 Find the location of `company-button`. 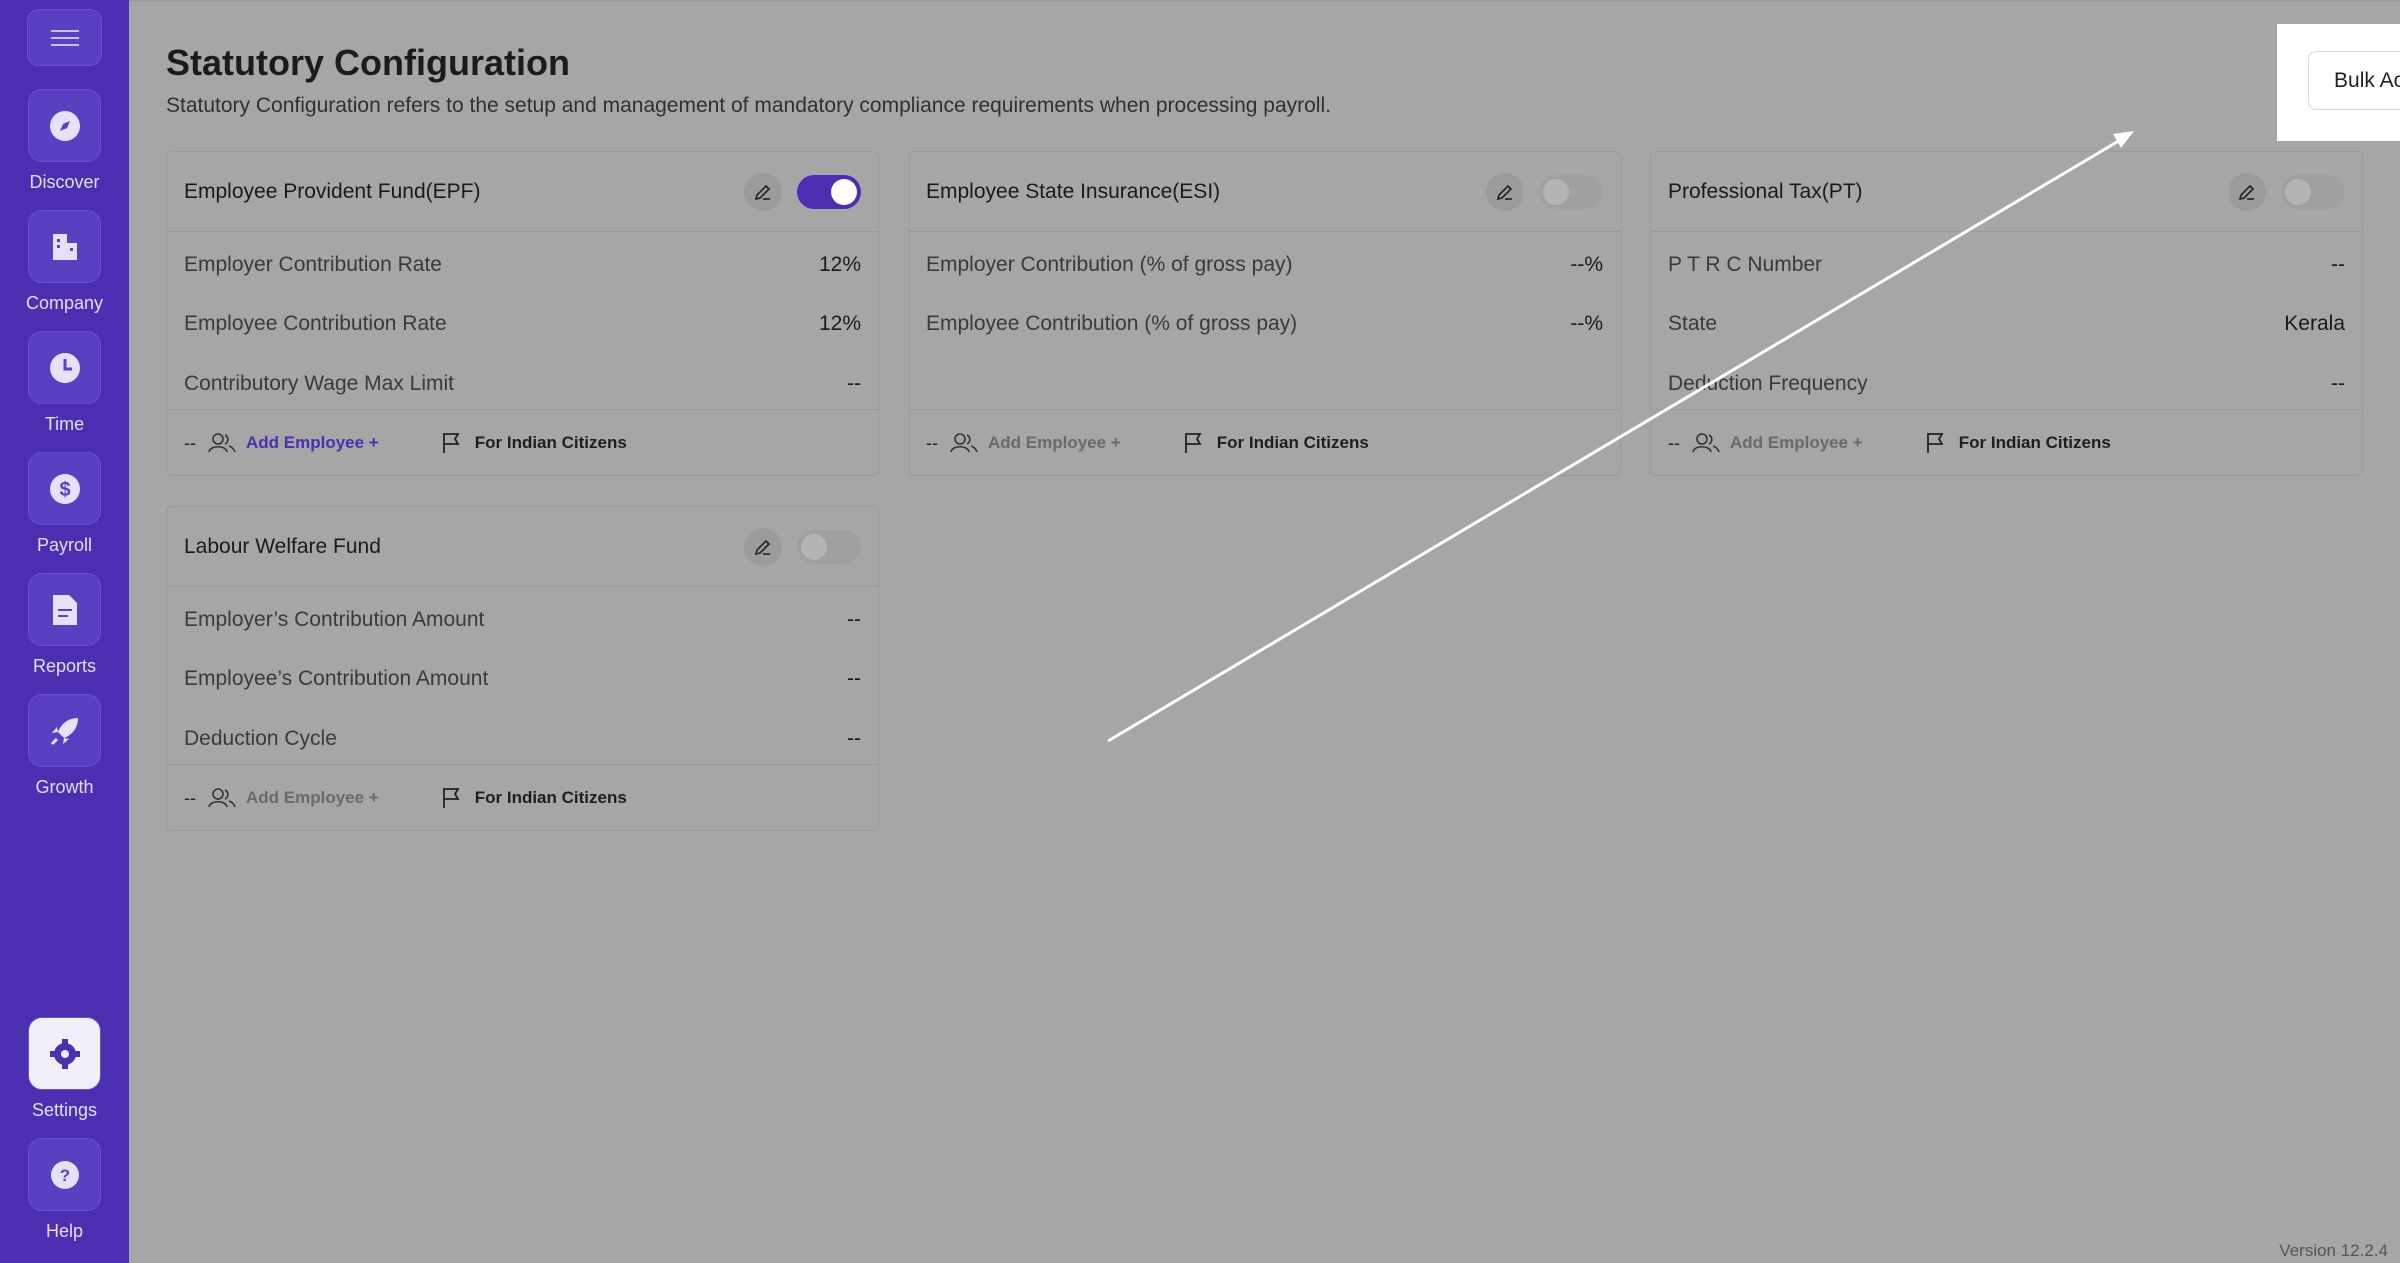

company-button is located at coordinates (64, 246).